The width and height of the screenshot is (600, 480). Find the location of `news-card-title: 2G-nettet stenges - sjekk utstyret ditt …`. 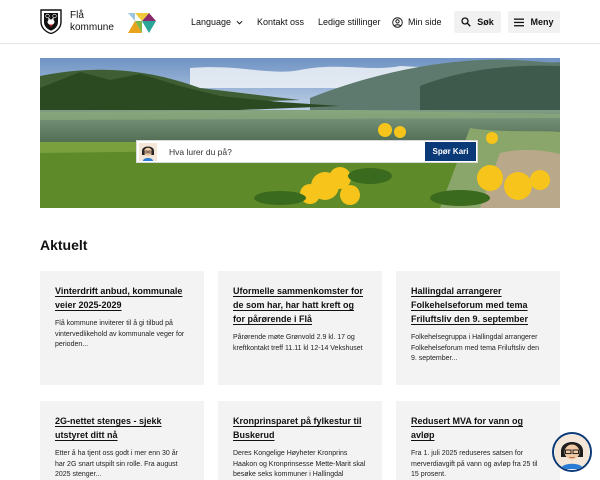

news-card-title: 2G-nettet stenges - sjekk utstyret ditt … is located at coordinates (122, 428).